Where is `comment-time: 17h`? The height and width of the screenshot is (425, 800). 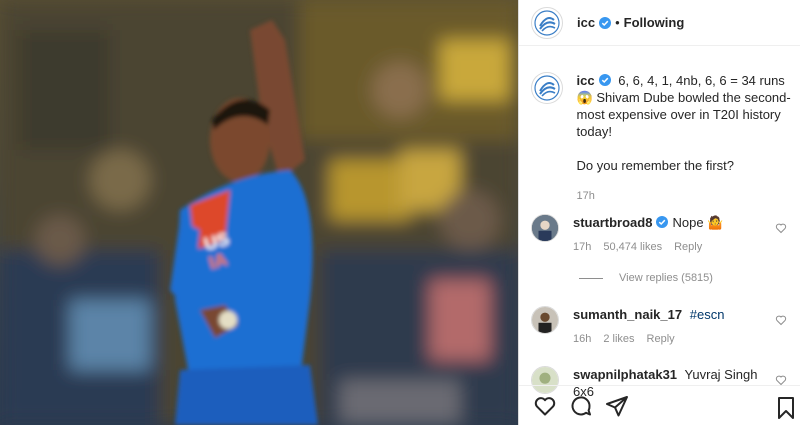 comment-time: 17h is located at coordinates (582, 247).